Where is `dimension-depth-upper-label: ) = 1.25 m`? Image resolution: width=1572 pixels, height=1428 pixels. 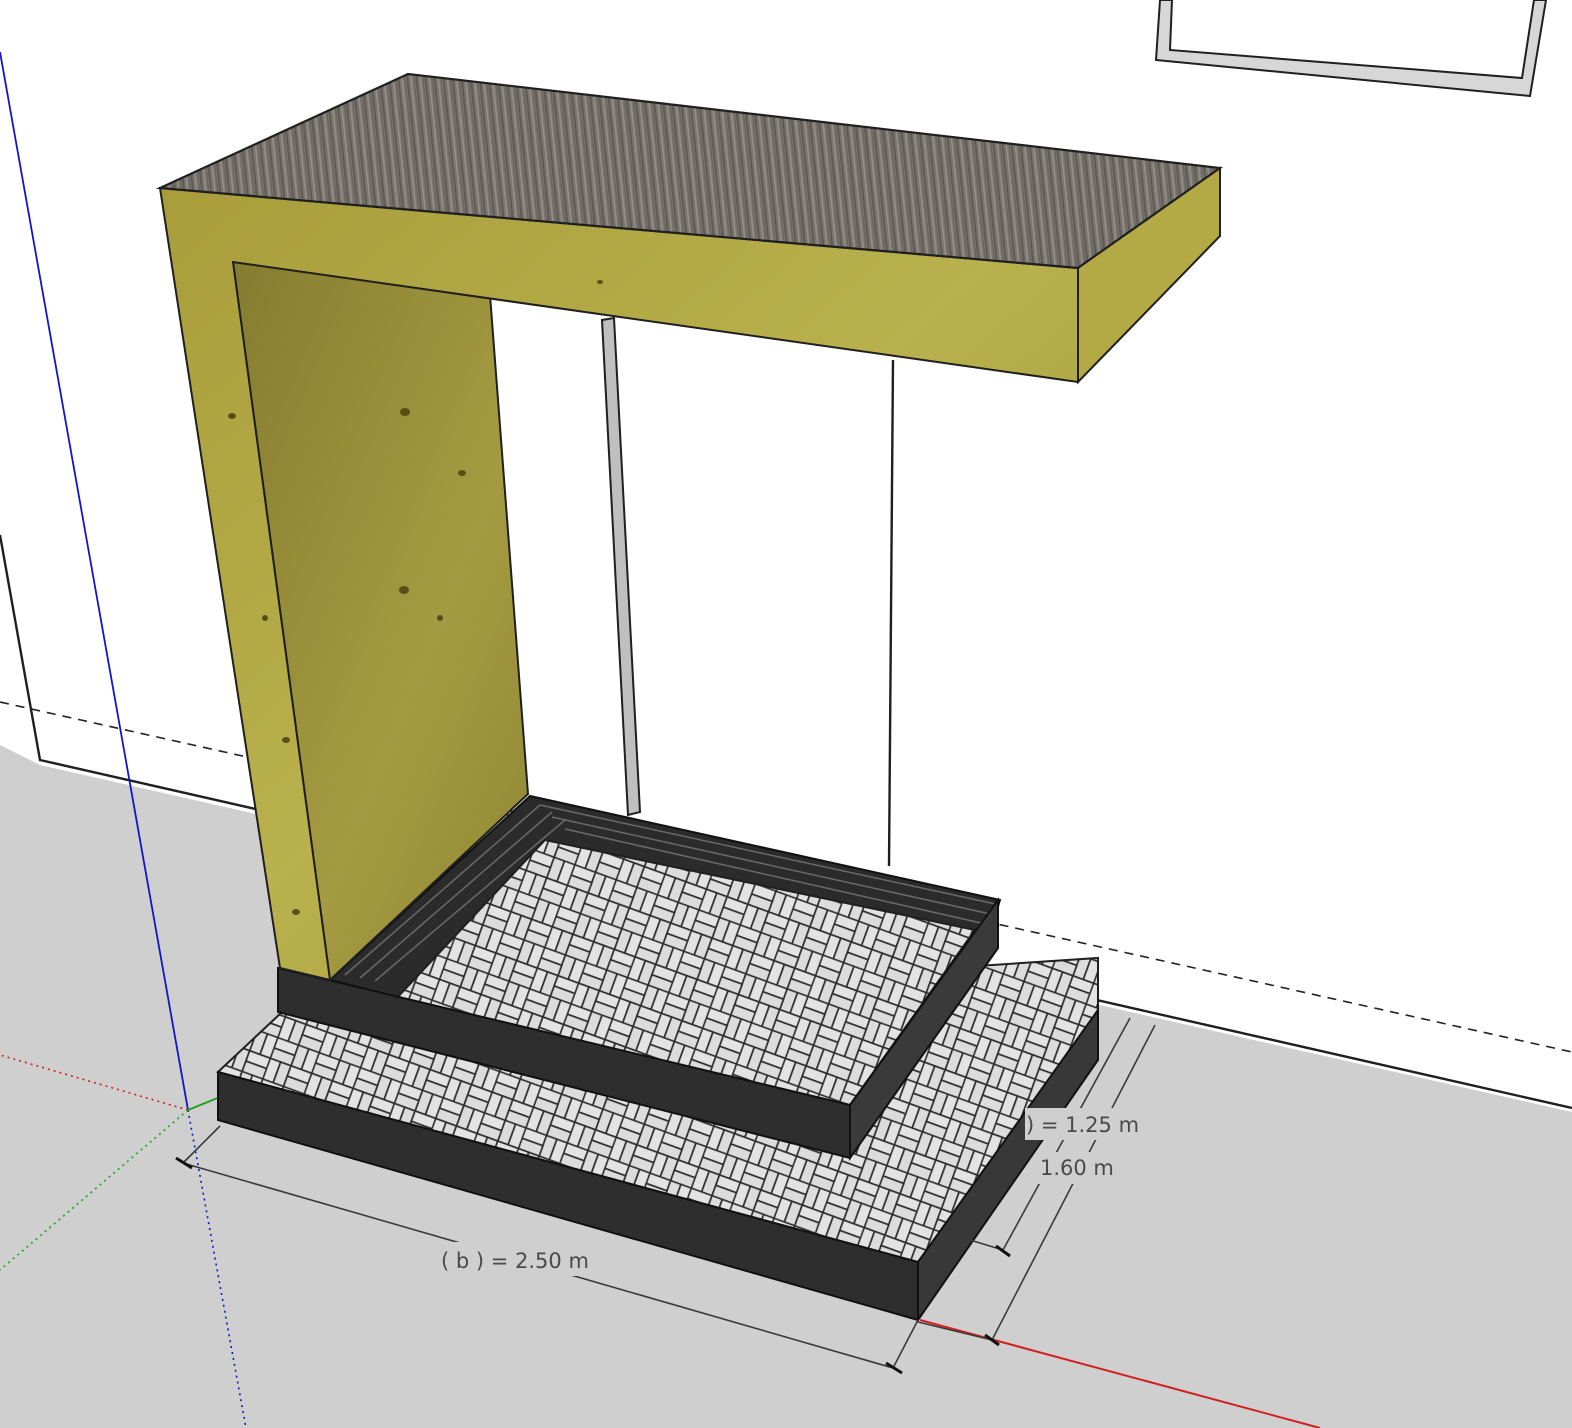 dimension-depth-upper-label: ) = 1.25 m is located at coordinates (1082, 1125).